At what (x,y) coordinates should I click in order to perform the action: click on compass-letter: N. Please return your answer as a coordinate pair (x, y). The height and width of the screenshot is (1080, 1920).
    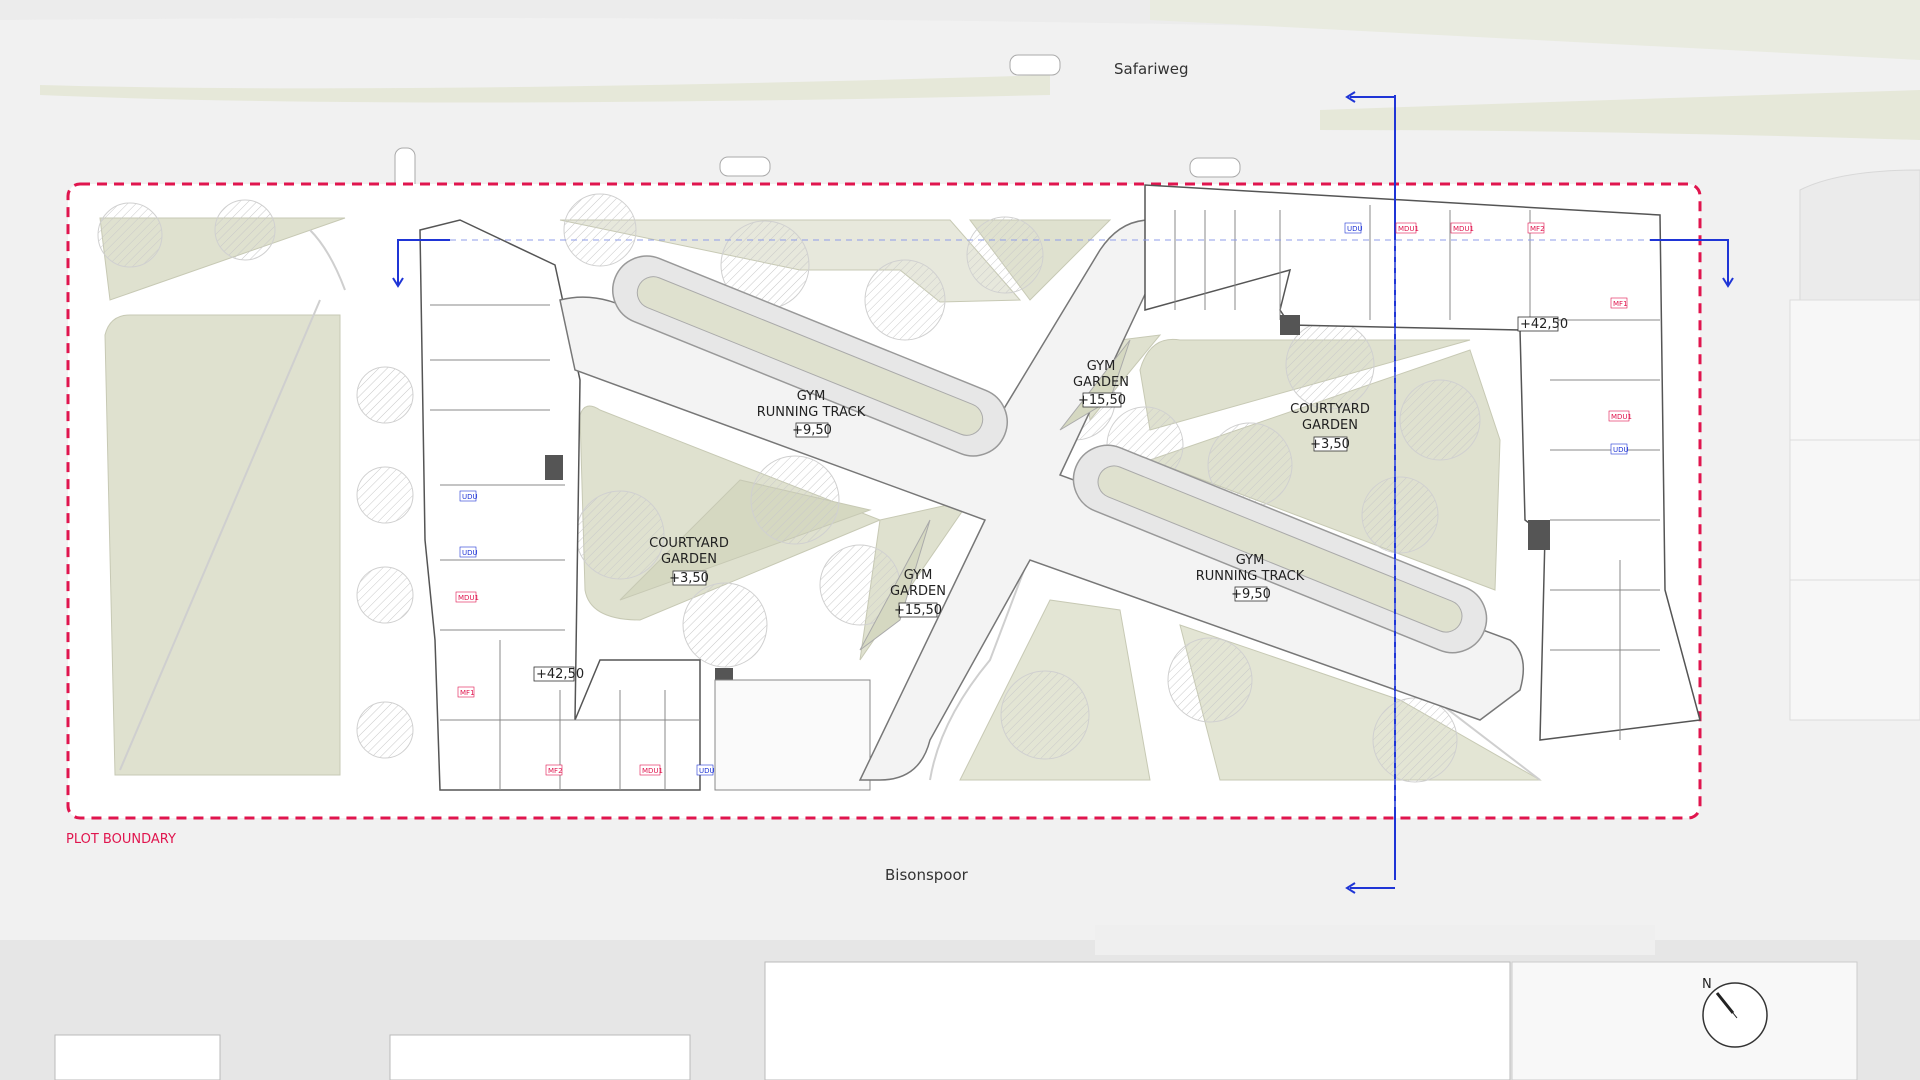
    Looking at the image, I should click on (1707, 984).